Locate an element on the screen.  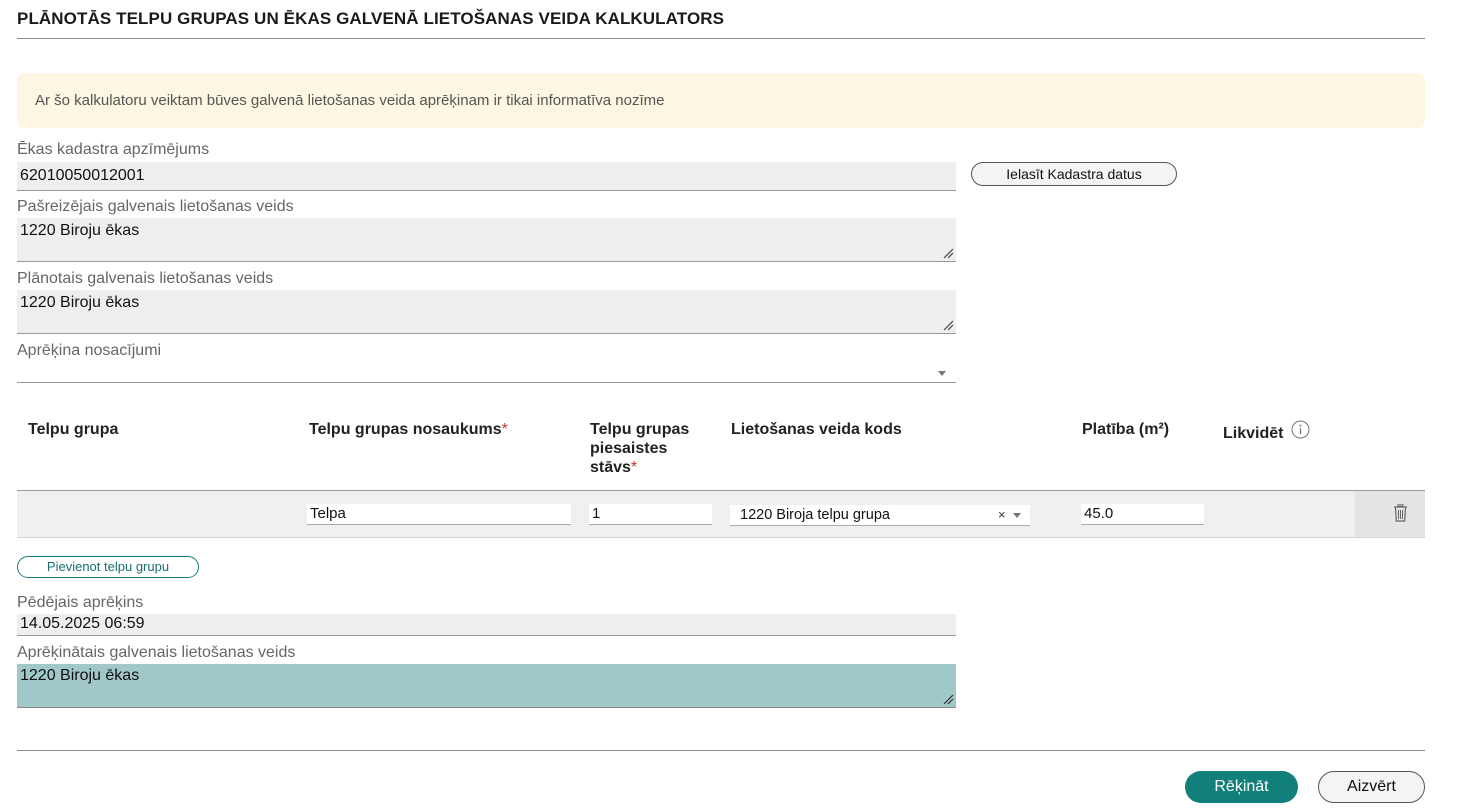
col-header-name-text: Telpu grupas nosaukums is located at coordinates (405, 429).